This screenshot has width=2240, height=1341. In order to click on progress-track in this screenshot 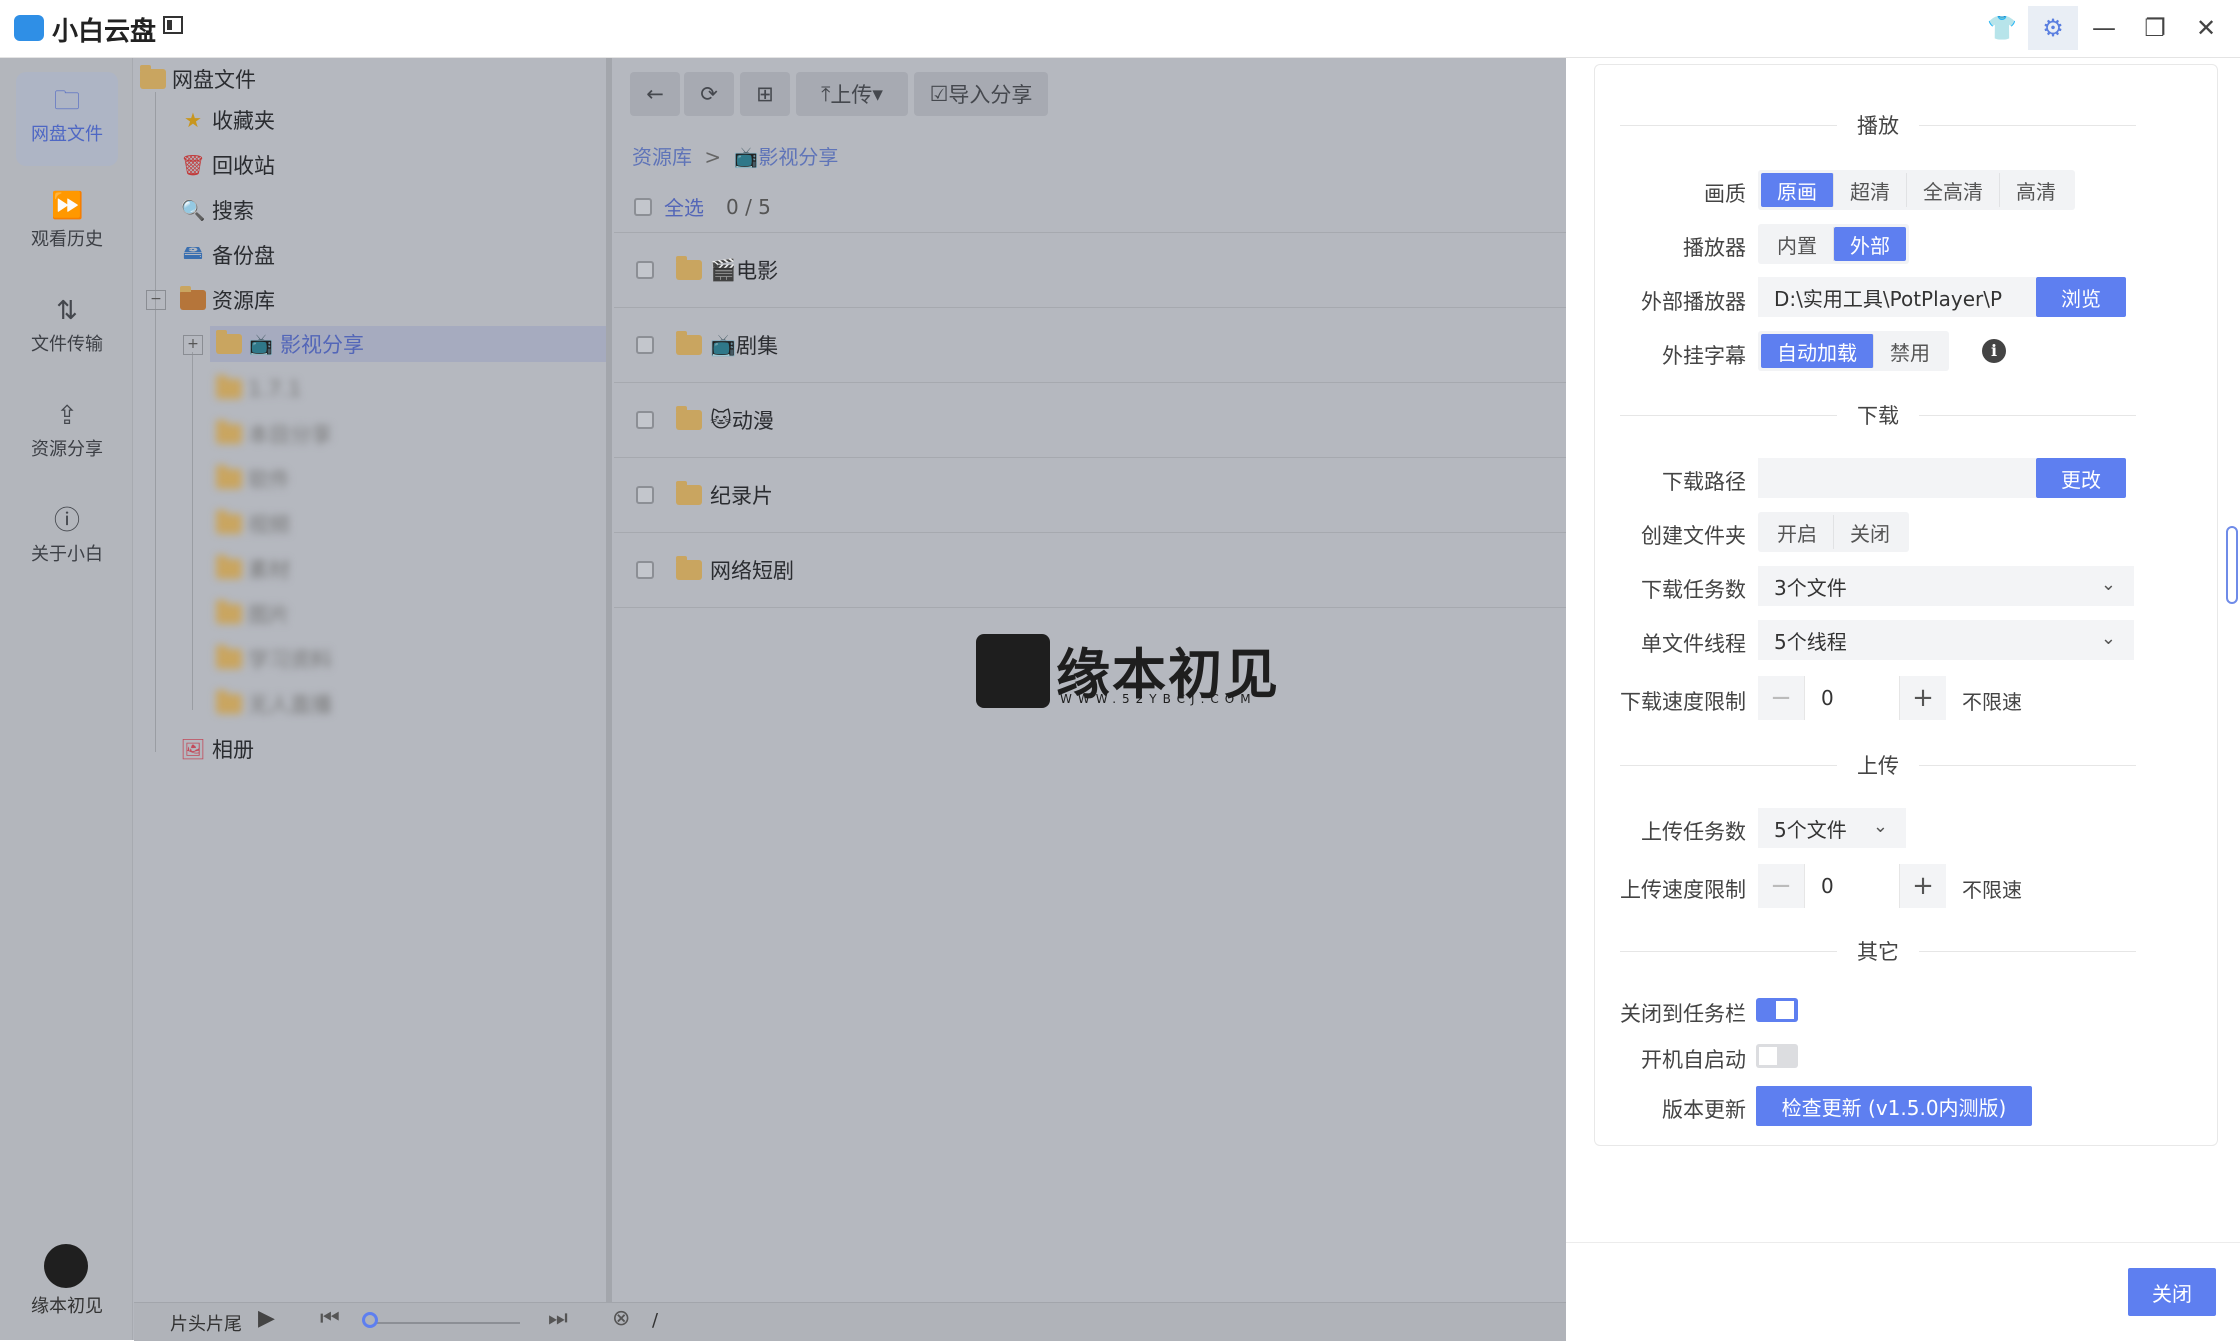, I will do `click(442, 1323)`.